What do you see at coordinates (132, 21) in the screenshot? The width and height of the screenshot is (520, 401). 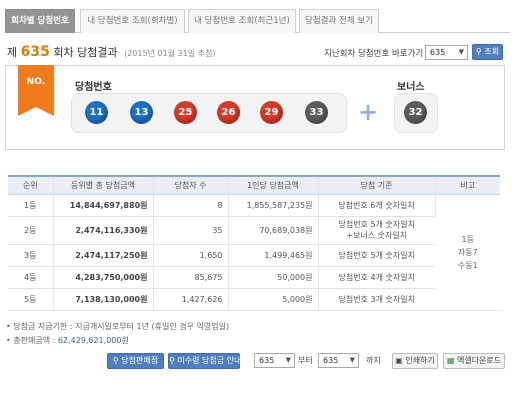 I see `tab-my-numbers-by-round: 내 당첨번호 조회(회차별)` at bounding box center [132, 21].